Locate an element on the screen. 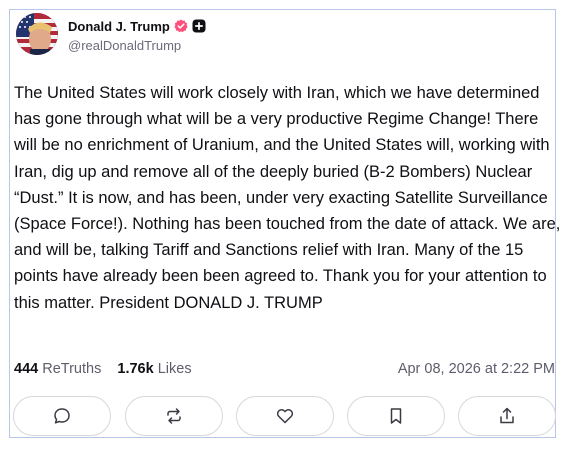  author-name: Donald J. Trump is located at coordinates (119, 26).